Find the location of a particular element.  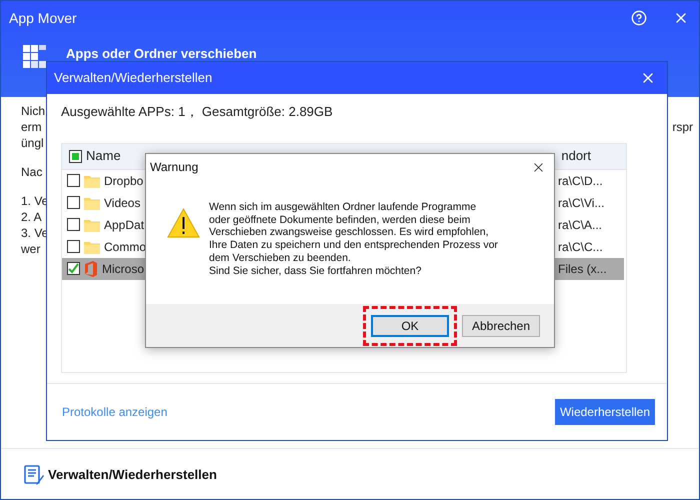

text-line: üngl is located at coordinates (33, 143).